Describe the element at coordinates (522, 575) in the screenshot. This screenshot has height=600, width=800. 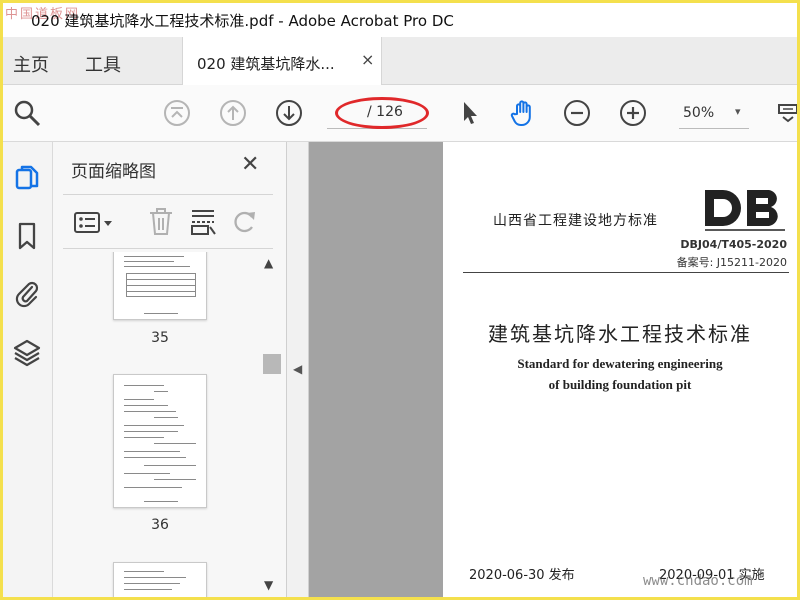
I see `issue-date: 2020-06-30 发布` at that location.